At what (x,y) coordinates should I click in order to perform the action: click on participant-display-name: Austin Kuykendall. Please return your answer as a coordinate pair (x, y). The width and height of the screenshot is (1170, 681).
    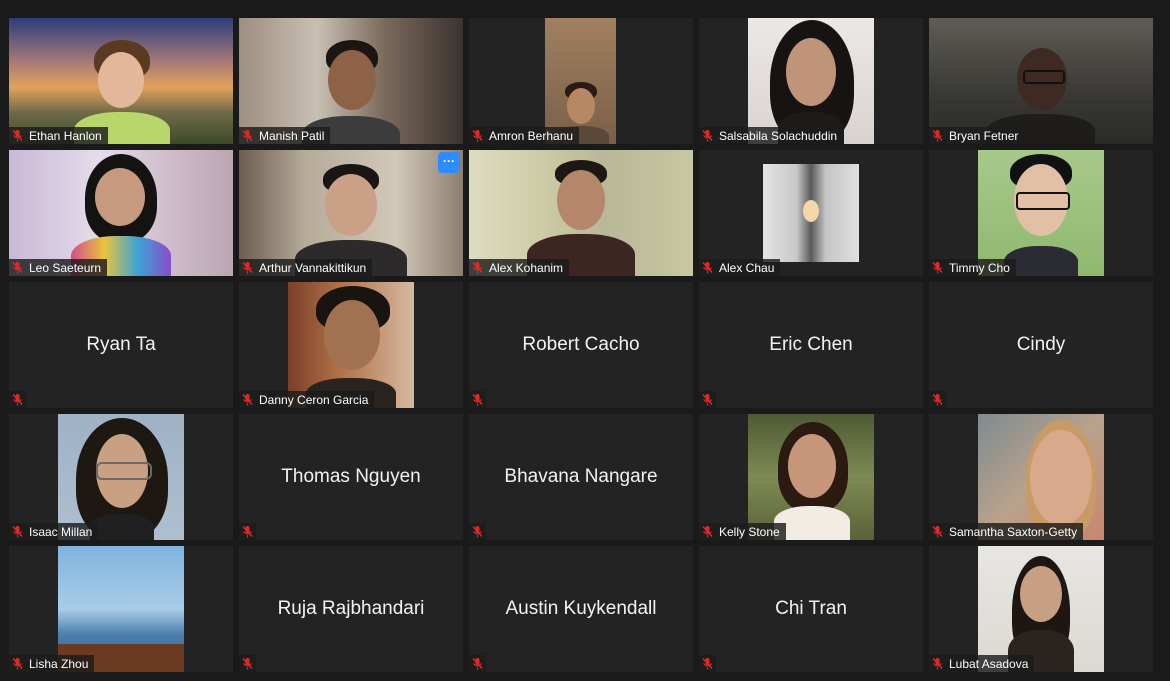
    Looking at the image, I should click on (581, 608).